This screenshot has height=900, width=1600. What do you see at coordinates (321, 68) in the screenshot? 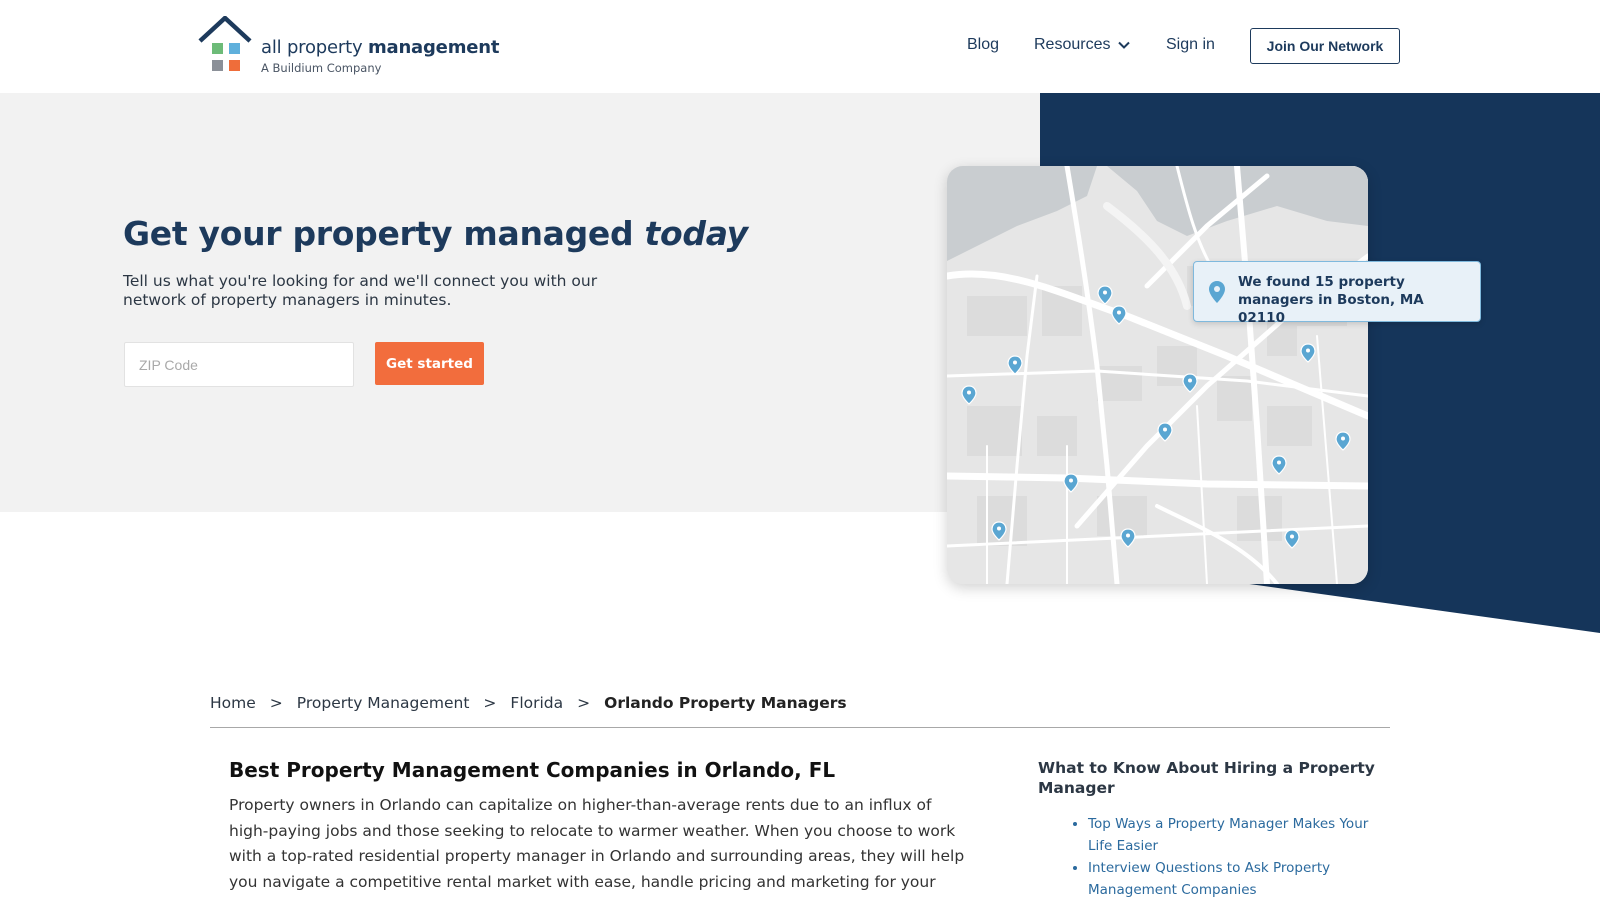
I see `logo-tagline: A Buildium Company` at bounding box center [321, 68].